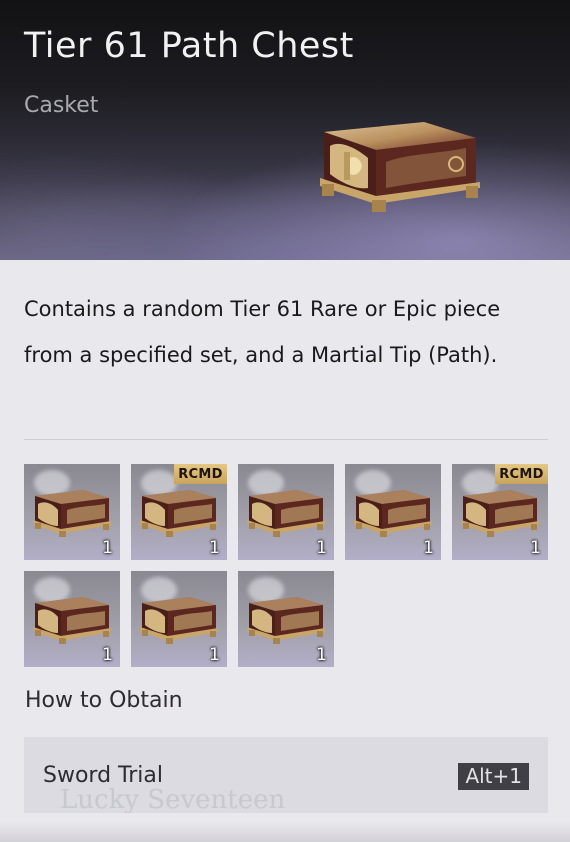 This screenshot has width=570, height=842. Describe the element at coordinates (189, 46) in the screenshot. I see `item-title: Tier 61 Path Chest` at that location.